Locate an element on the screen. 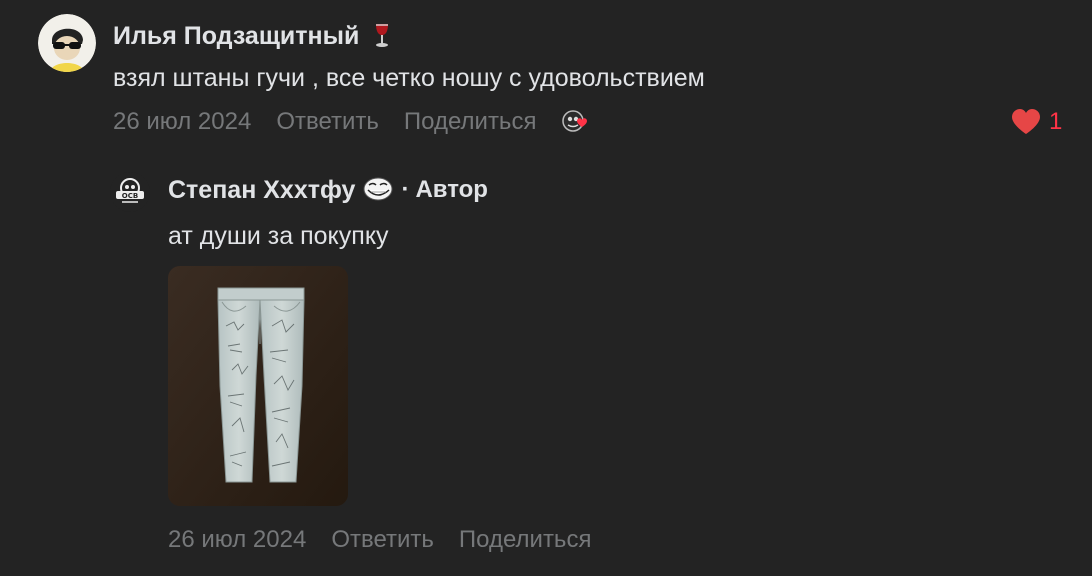  reply-reply-button: Ответить is located at coordinates (382, 540).